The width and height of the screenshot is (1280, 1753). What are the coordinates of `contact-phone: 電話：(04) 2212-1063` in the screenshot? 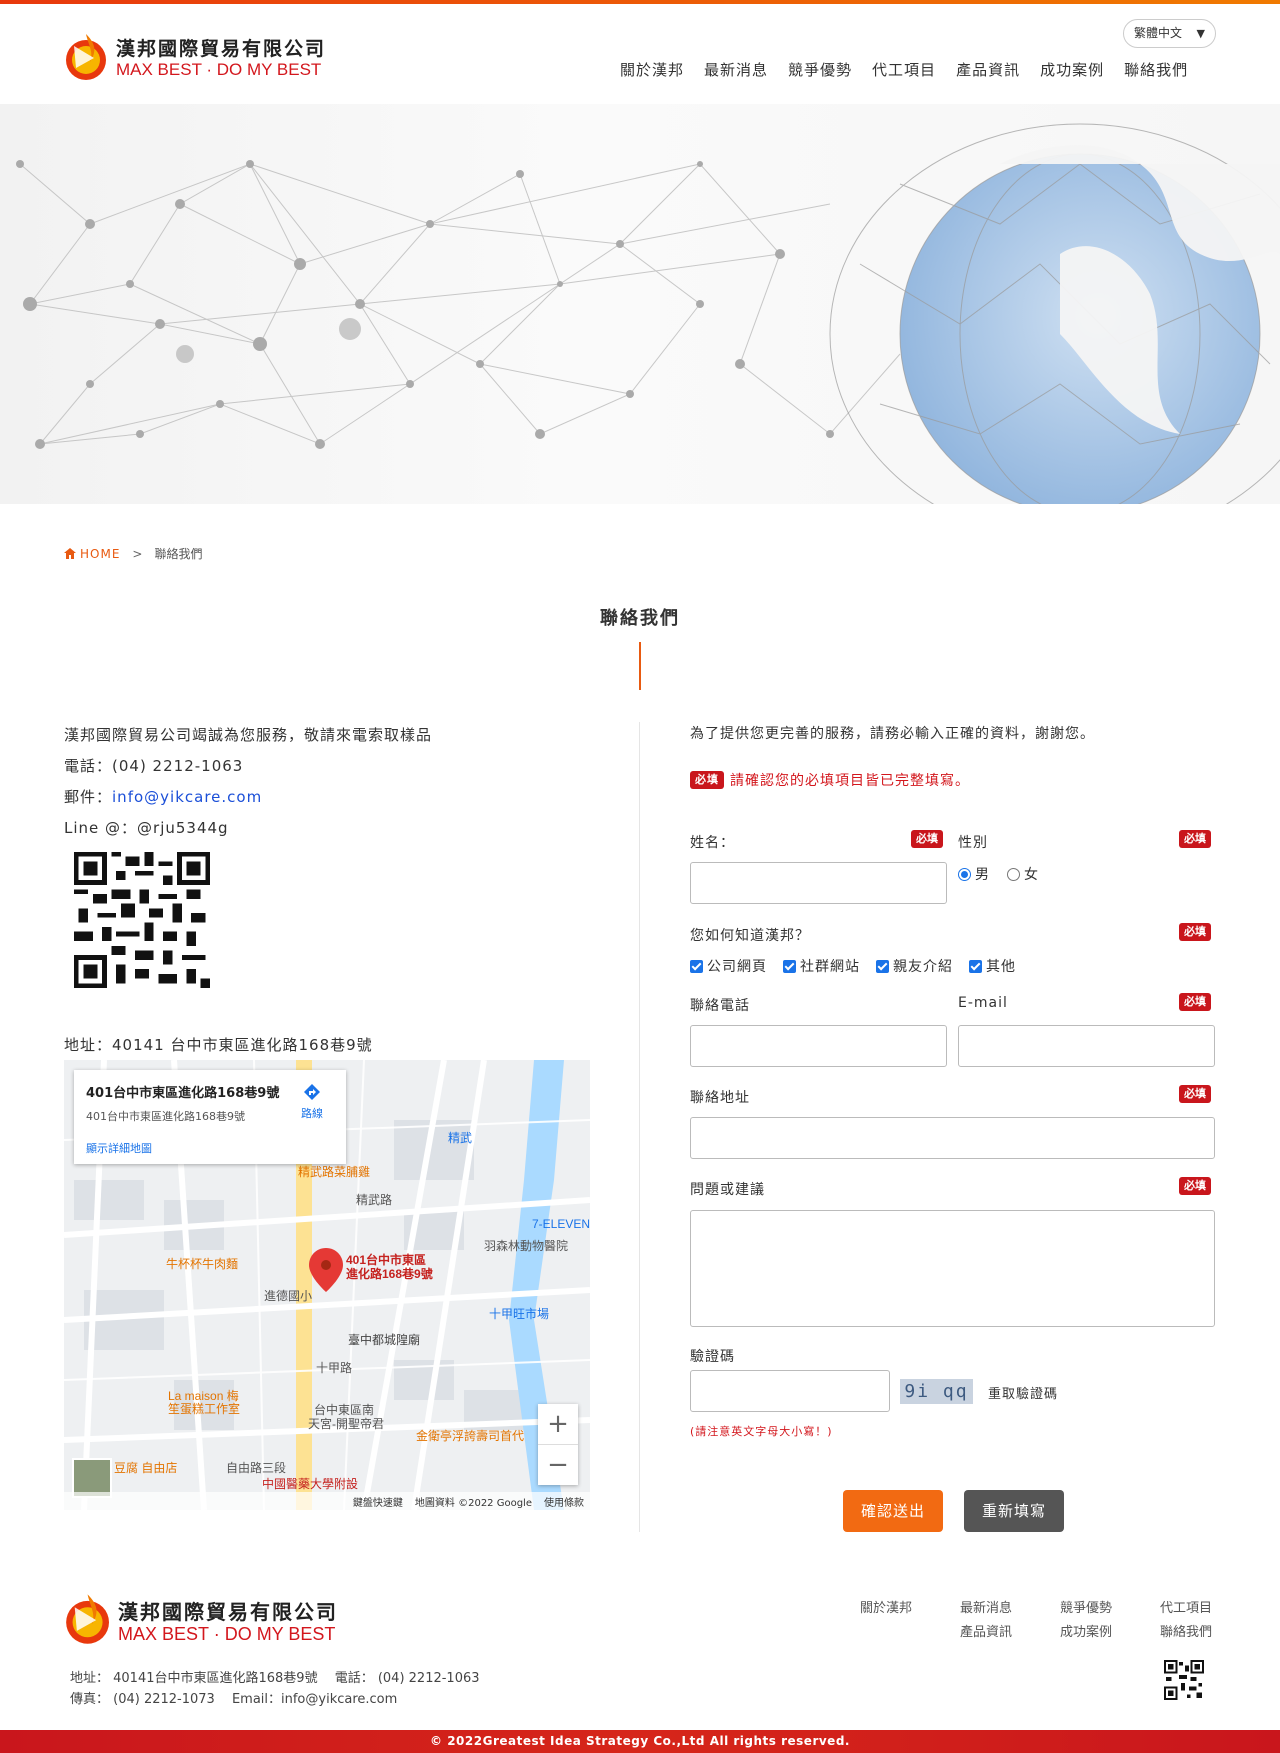 It's located at (154, 766).